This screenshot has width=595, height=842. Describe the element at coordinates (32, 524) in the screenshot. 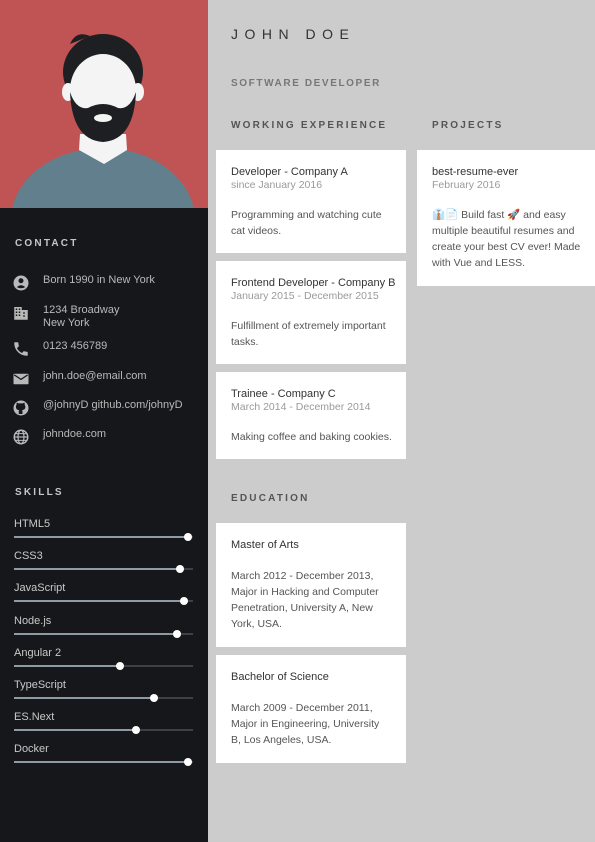

I see `skill-name: HTML5` at that location.